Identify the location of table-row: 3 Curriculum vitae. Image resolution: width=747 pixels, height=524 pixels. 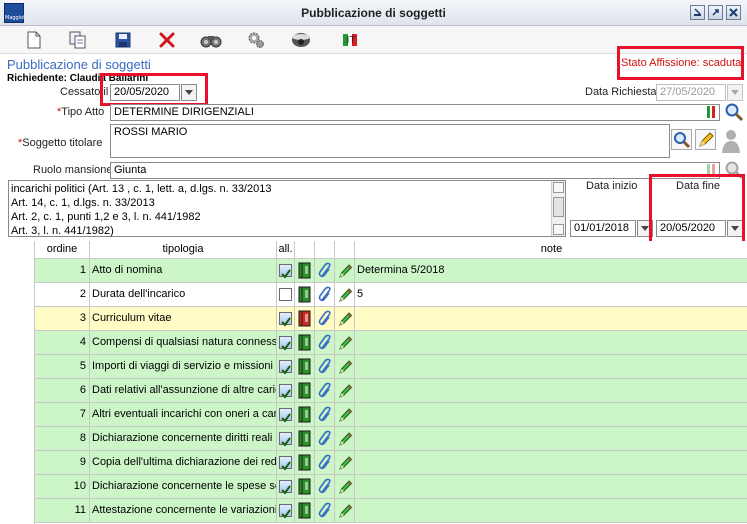
(391, 319).